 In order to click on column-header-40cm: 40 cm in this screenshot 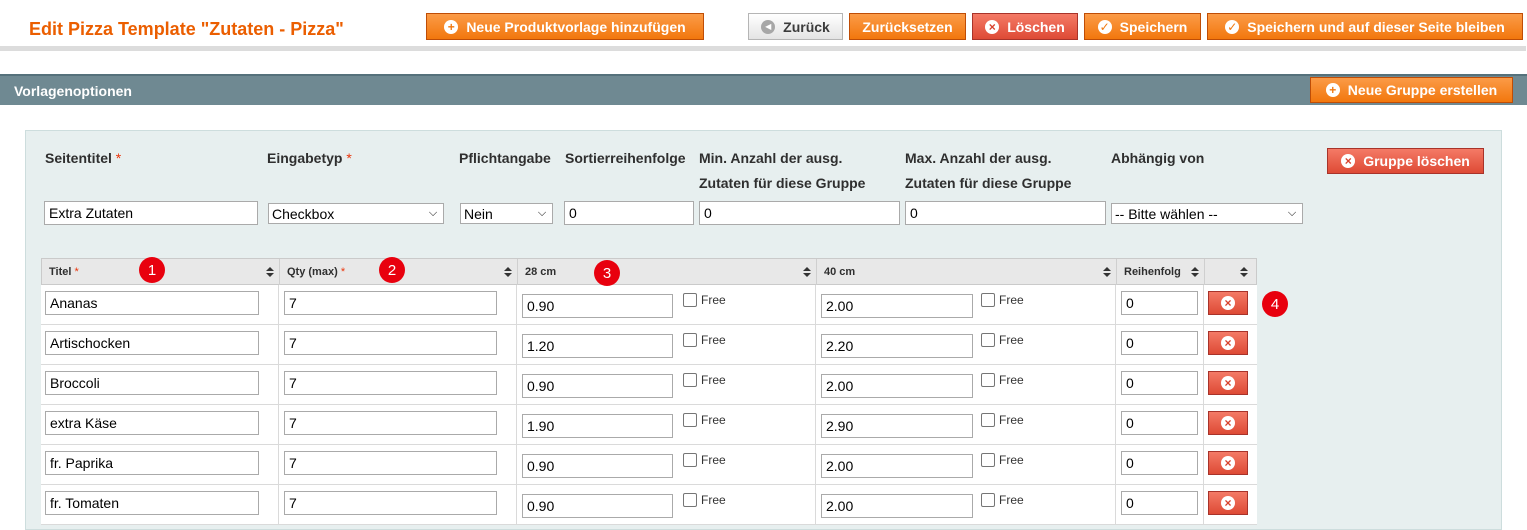, I will do `click(967, 272)`.